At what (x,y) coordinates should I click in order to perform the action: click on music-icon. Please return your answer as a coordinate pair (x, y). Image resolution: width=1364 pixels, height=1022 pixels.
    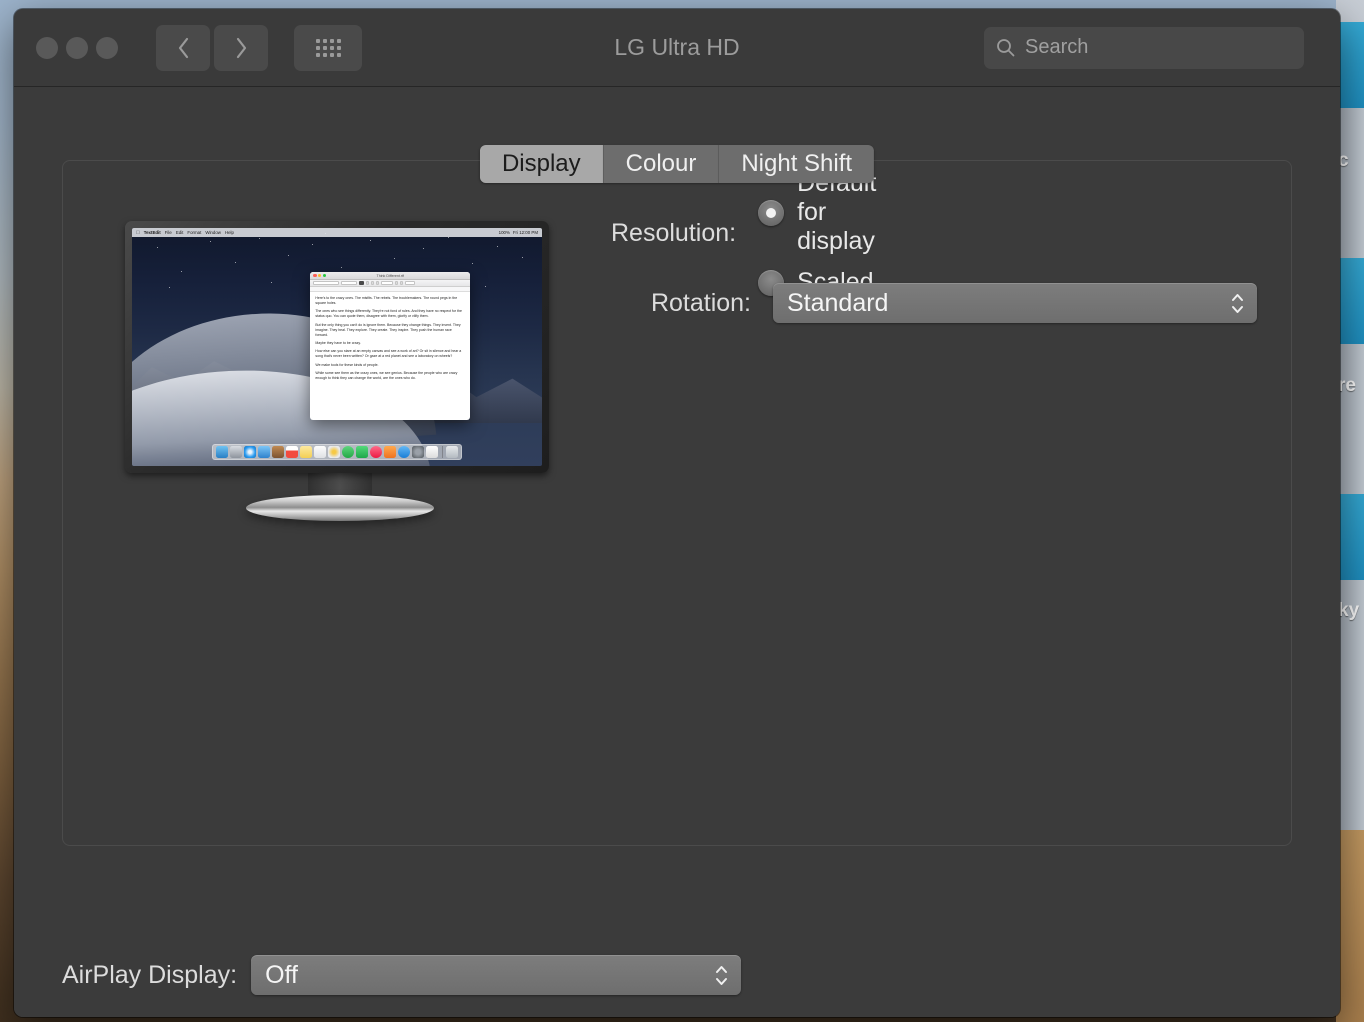
    Looking at the image, I should click on (376, 452).